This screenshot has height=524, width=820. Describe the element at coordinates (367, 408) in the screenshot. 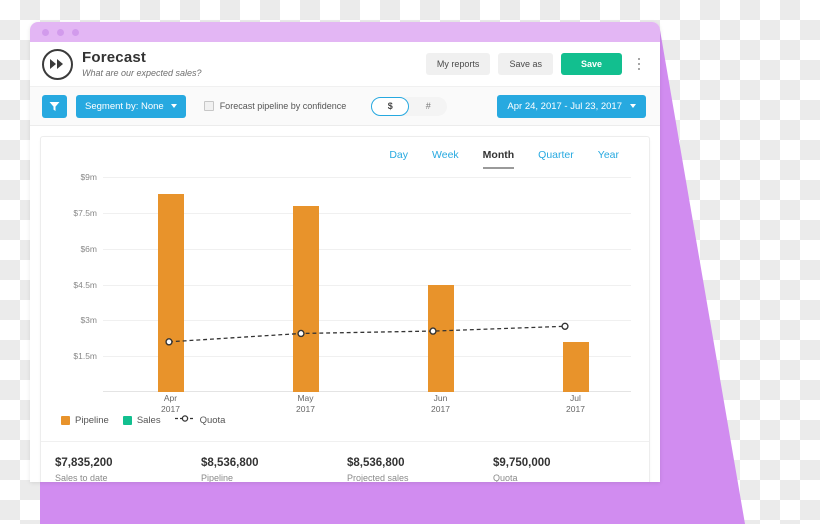

I see `x-axis-labels: Apr 2017 May 2017 Jun 2017 Jul 2017` at that location.